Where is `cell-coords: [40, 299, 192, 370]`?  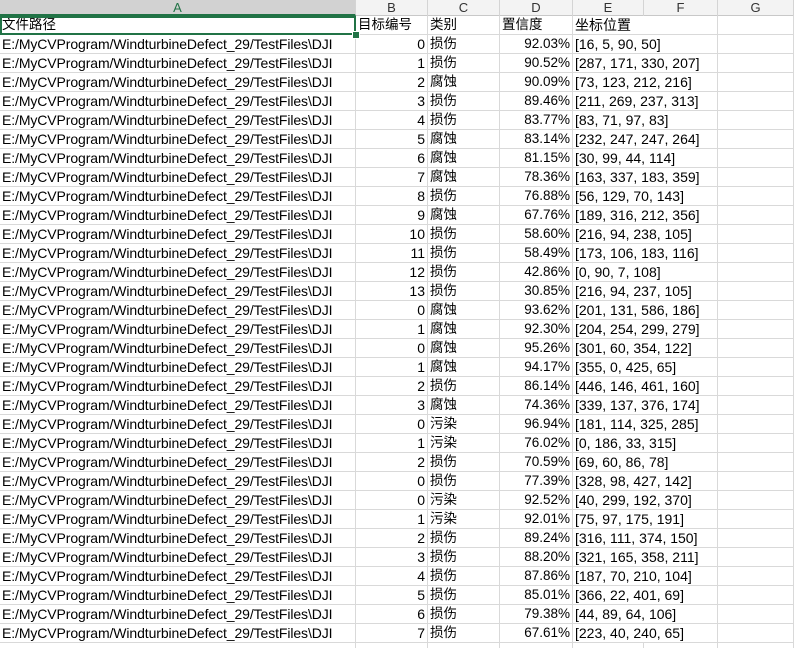 cell-coords: [40, 299, 192, 370] is located at coordinates (645, 500).